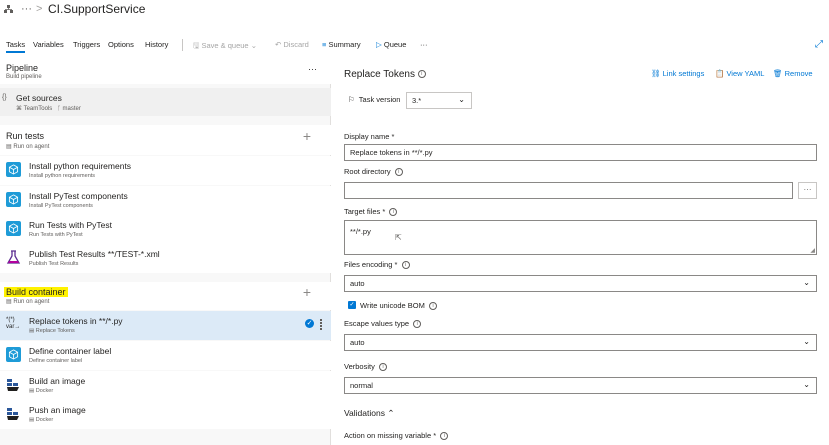 The image size is (829, 445). Describe the element at coordinates (26, 9) in the screenshot. I see `breadcrumb-more-button: ···` at that location.